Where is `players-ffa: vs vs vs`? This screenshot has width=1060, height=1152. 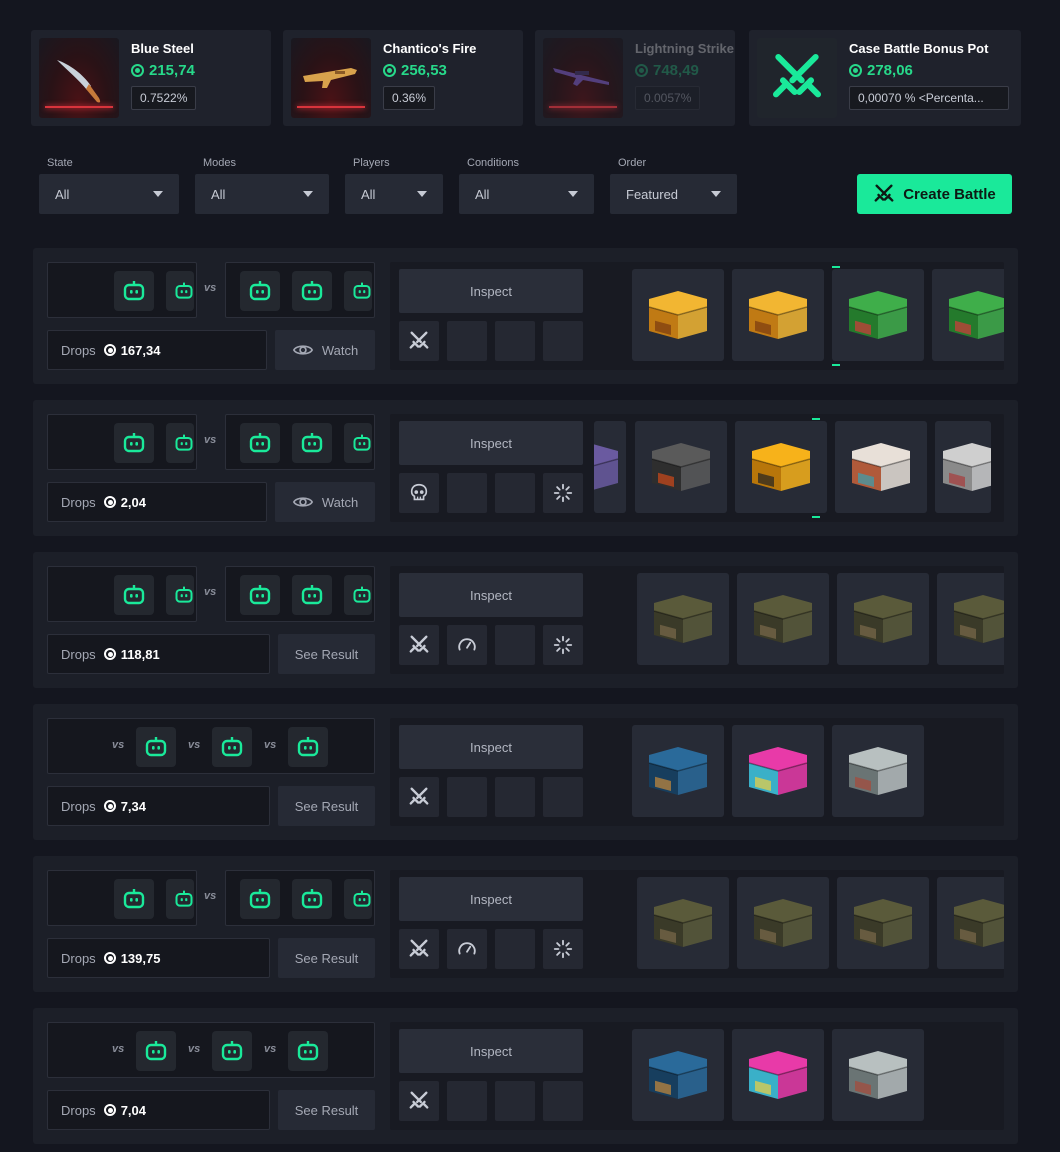
players-ffa: vs vs vs is located at coordinates (211, 746).